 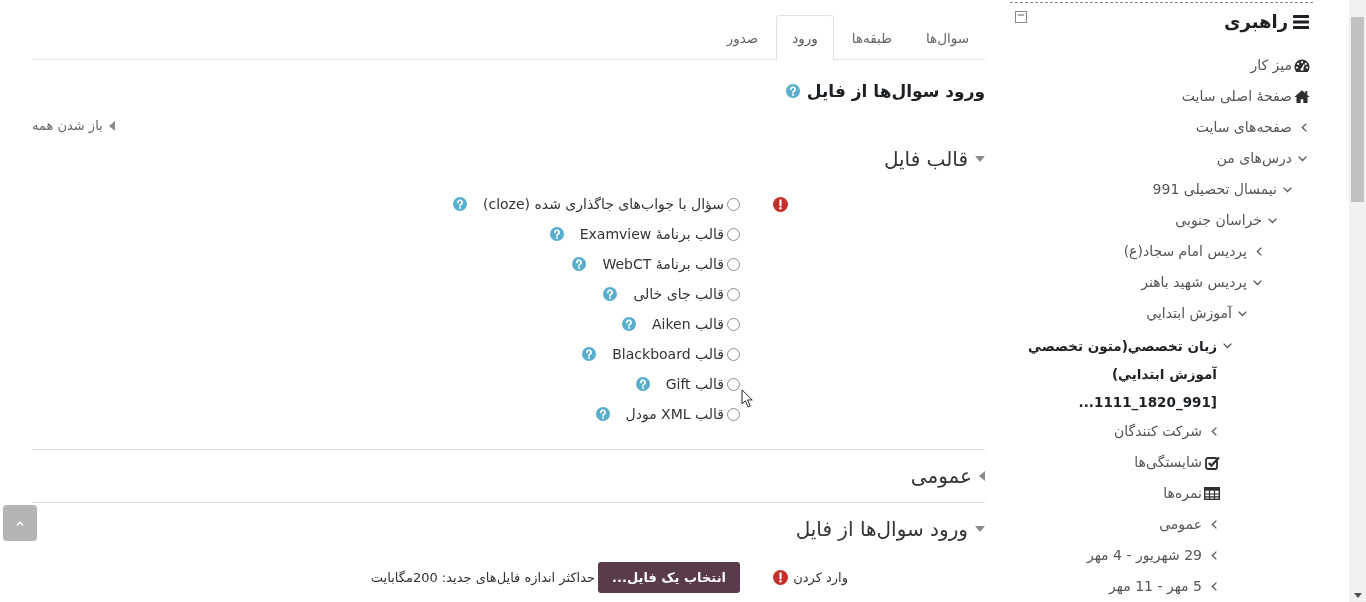 I want to click on home-icon, so click(x=1302, y=96).